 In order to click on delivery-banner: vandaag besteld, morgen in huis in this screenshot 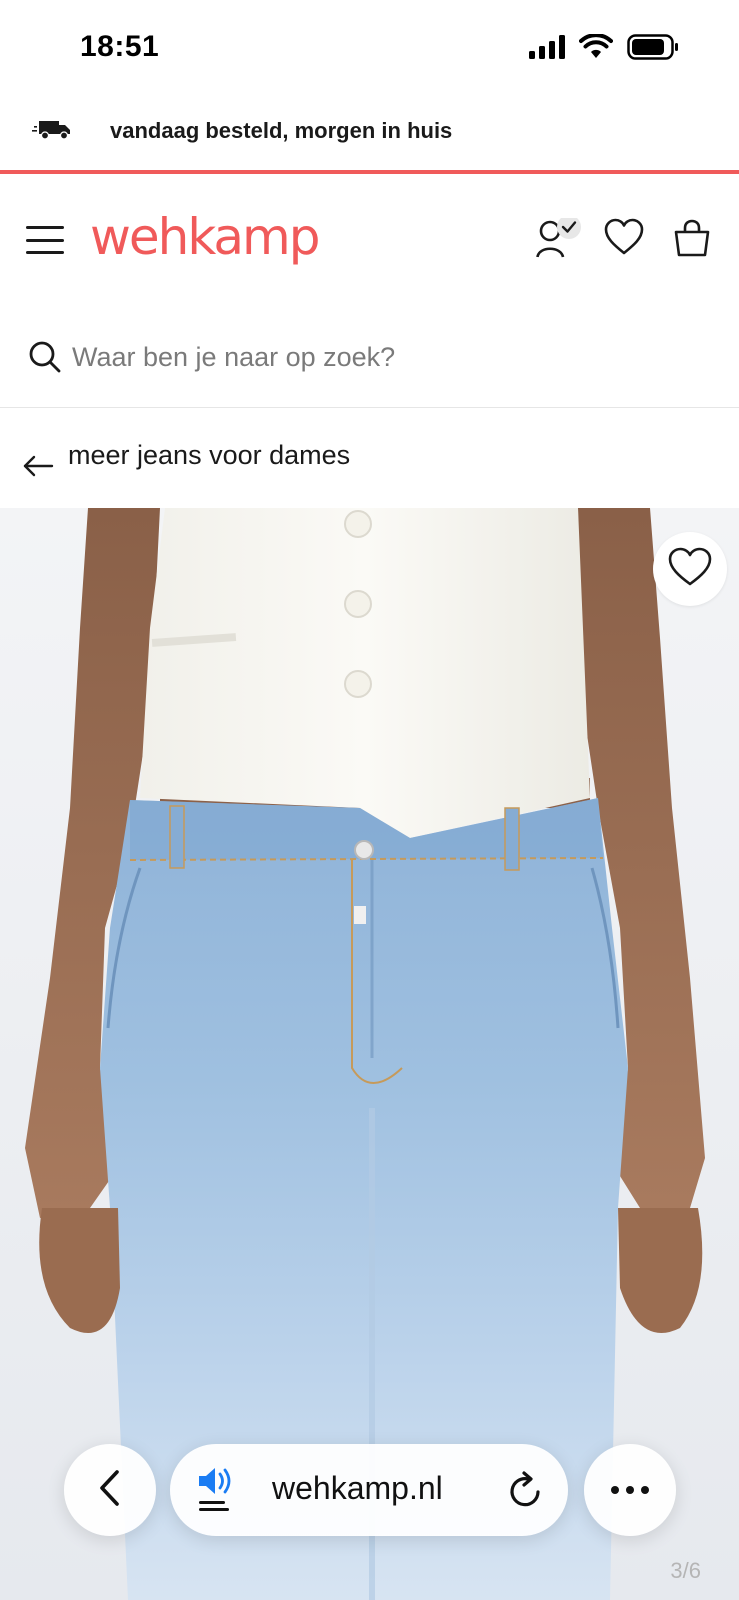, I will do `click(369, 137)`.